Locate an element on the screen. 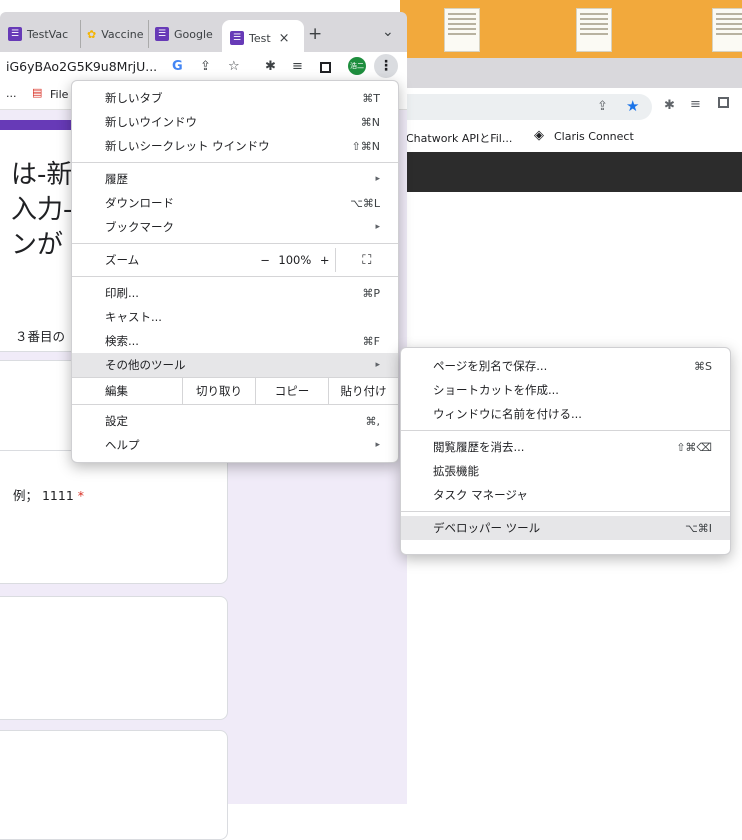  bookmark-star-icon: ☆ is located at coordinates (234, 66).